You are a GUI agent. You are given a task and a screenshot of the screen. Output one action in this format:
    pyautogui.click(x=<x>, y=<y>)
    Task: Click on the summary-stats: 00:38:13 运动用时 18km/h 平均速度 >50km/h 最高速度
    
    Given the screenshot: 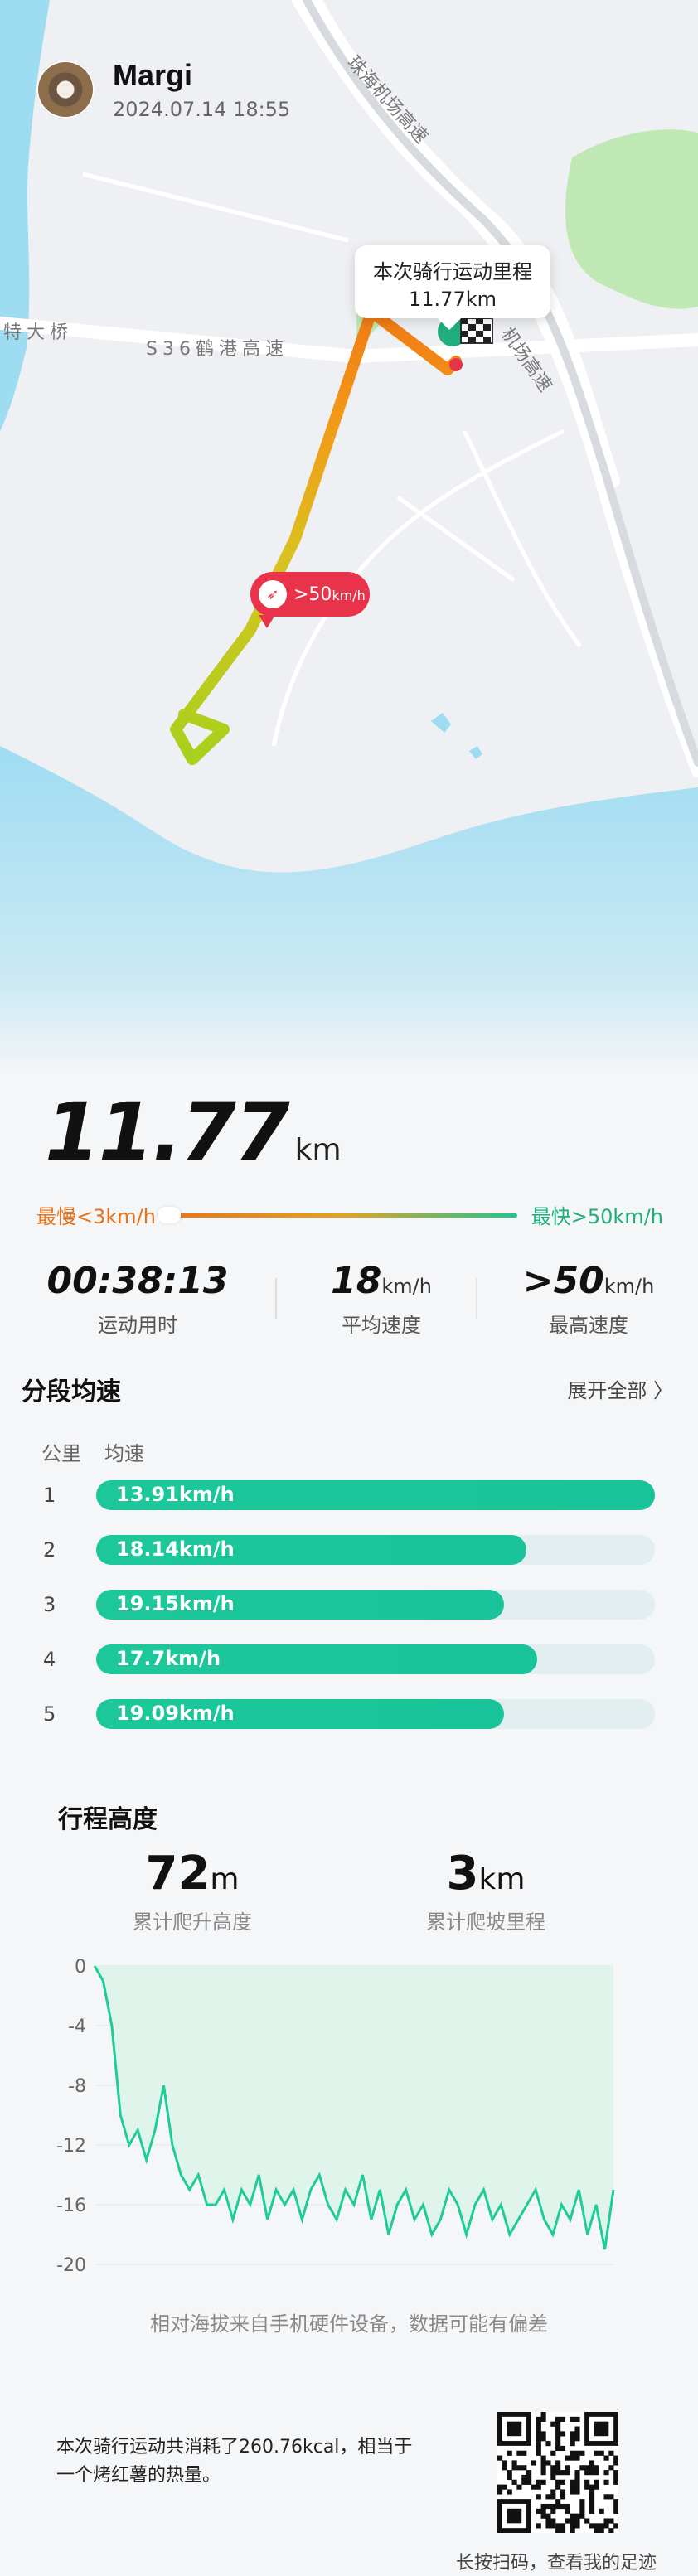 What is the action you would take?
    pyautogui.click(x=349, y=1301)
    